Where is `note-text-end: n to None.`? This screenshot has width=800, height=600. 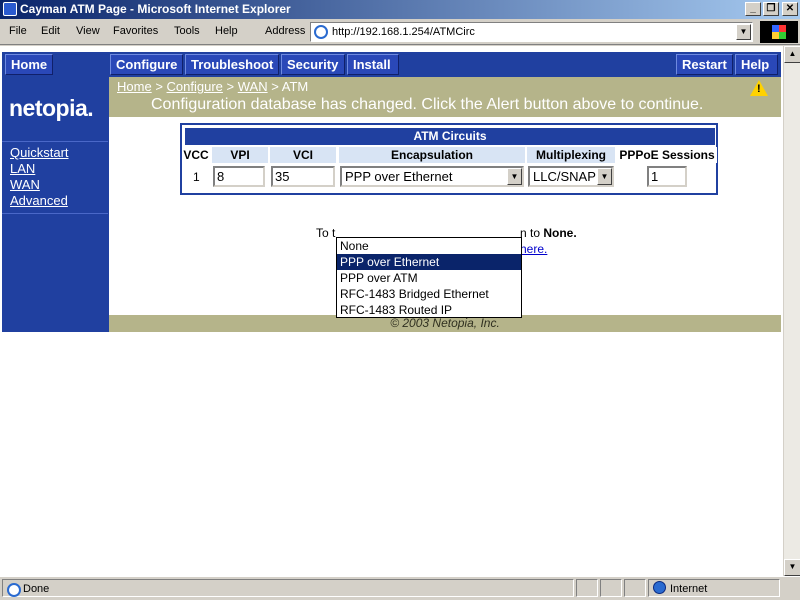
note-text-end: n to None. is located at coordinates (548, 233).